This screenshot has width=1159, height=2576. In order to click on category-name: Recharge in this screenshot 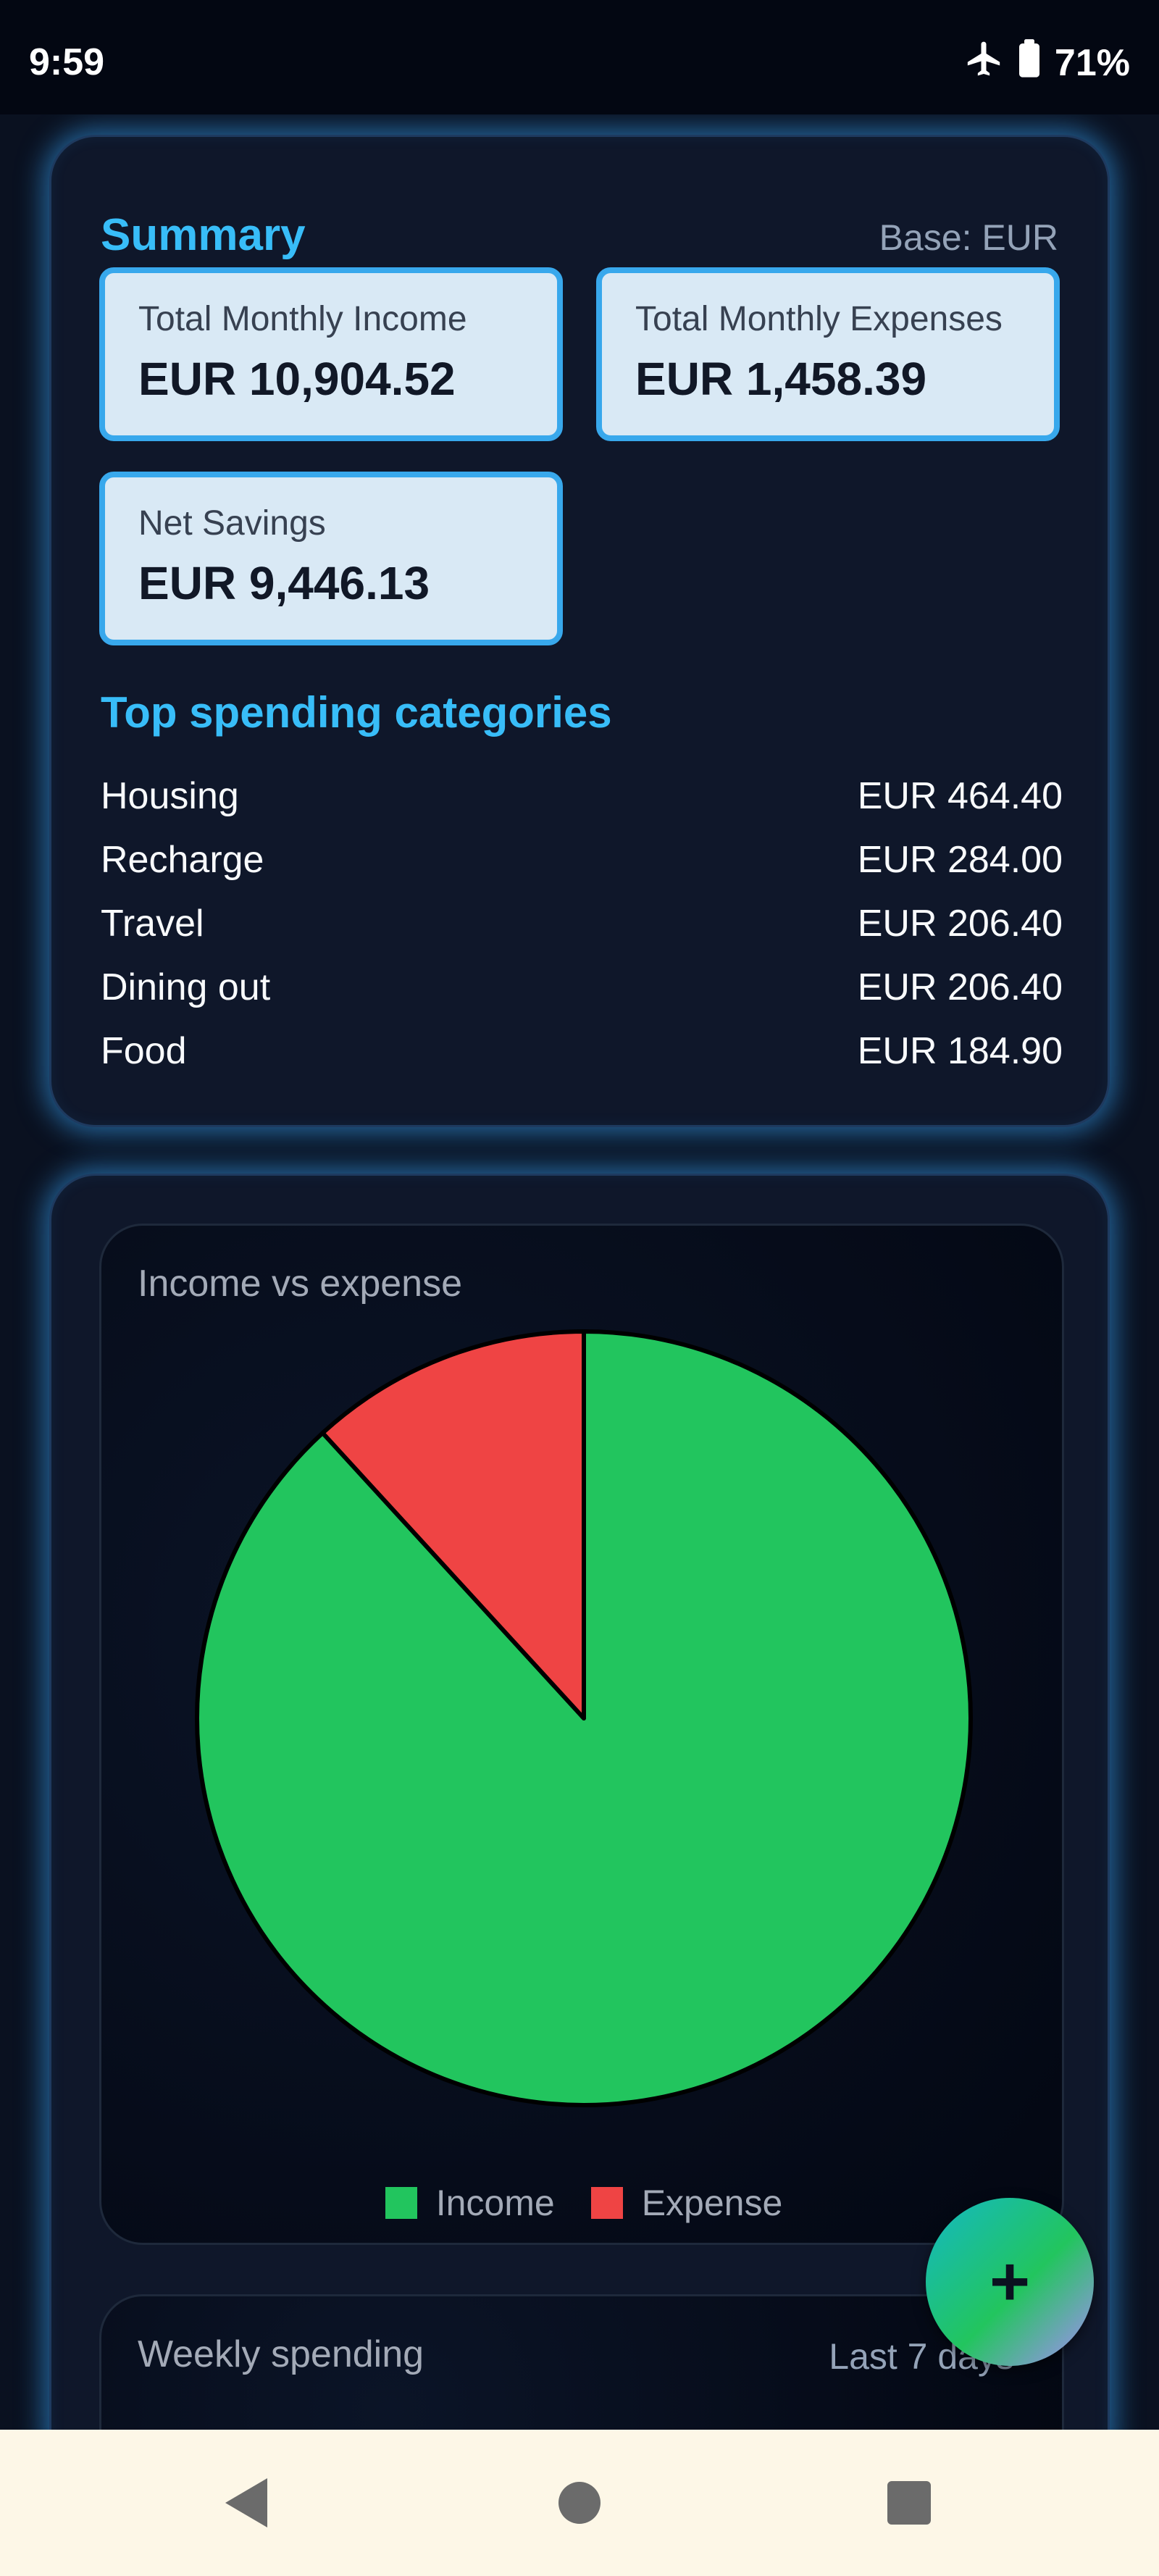, I will do `click(182, 860)`.